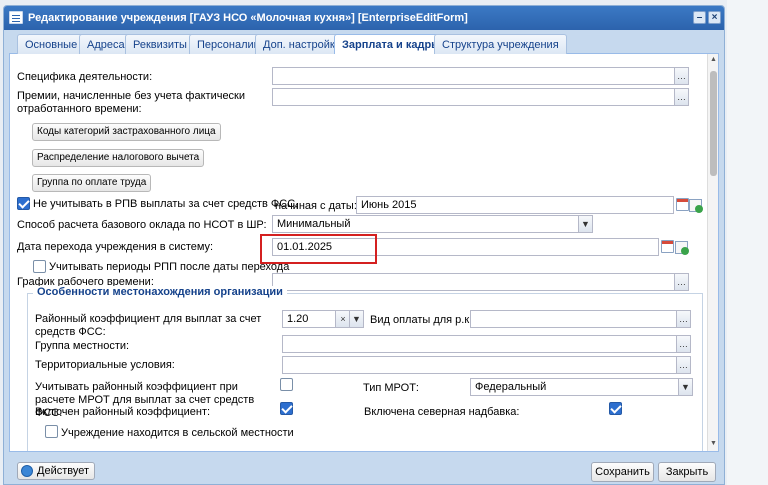 The width and height of the screenshot is (768, 485). What do you see at coordinates (423, 320) in the screenshot?
I see `vid-oplaty-label: Вид оплаты для р.к.:` at bounding box center [423, 320].